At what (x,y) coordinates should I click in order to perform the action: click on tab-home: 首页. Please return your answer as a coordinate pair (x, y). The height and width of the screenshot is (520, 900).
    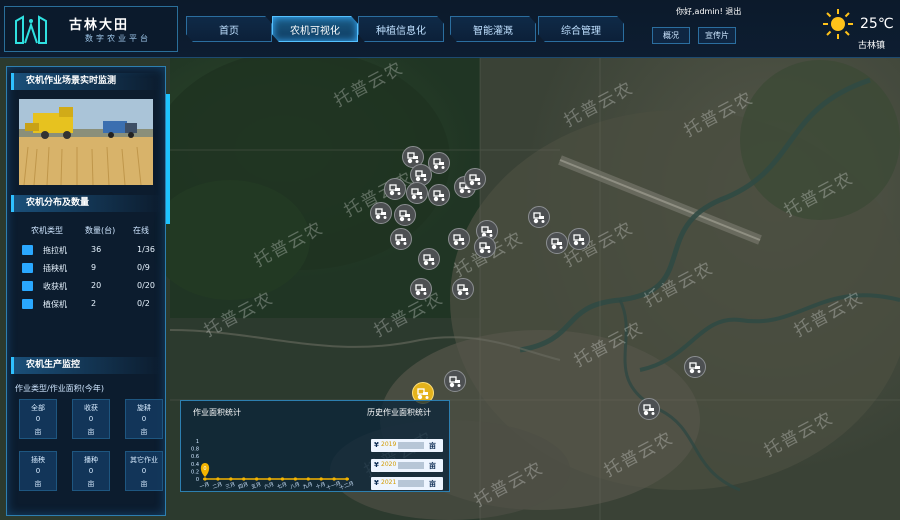
    Looking at the image, I should click on (229, 29).